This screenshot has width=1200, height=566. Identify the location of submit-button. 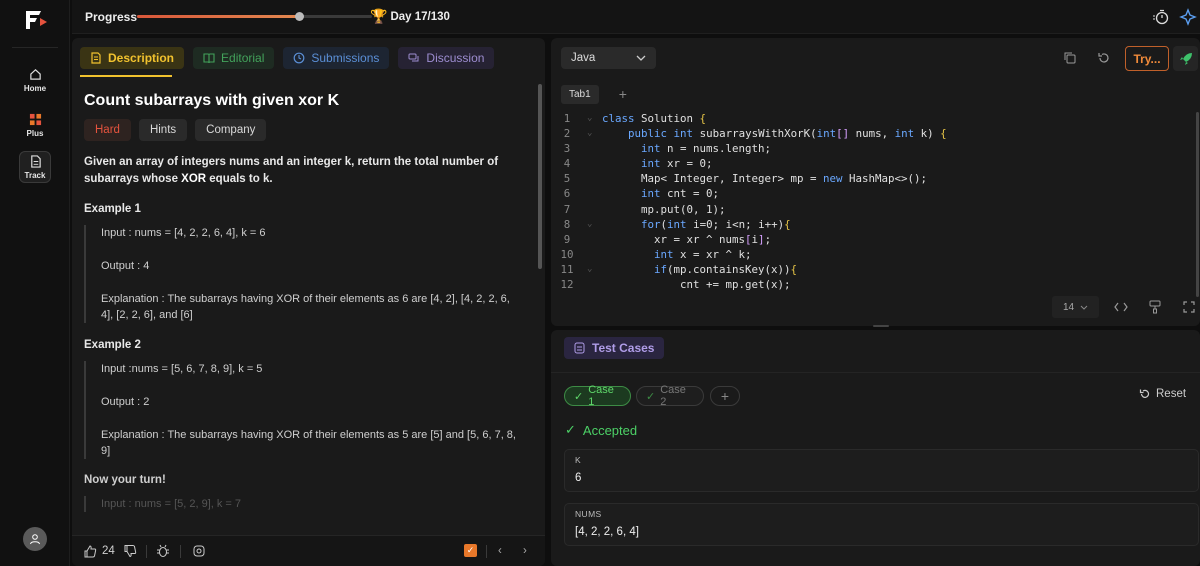
(1185, 58).